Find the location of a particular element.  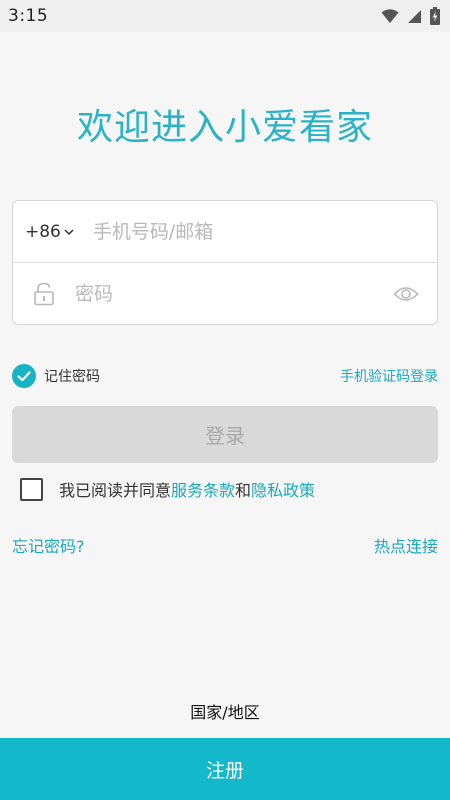

remember-password-checkbox: 记住密码 is located at coordinates (56, 376).